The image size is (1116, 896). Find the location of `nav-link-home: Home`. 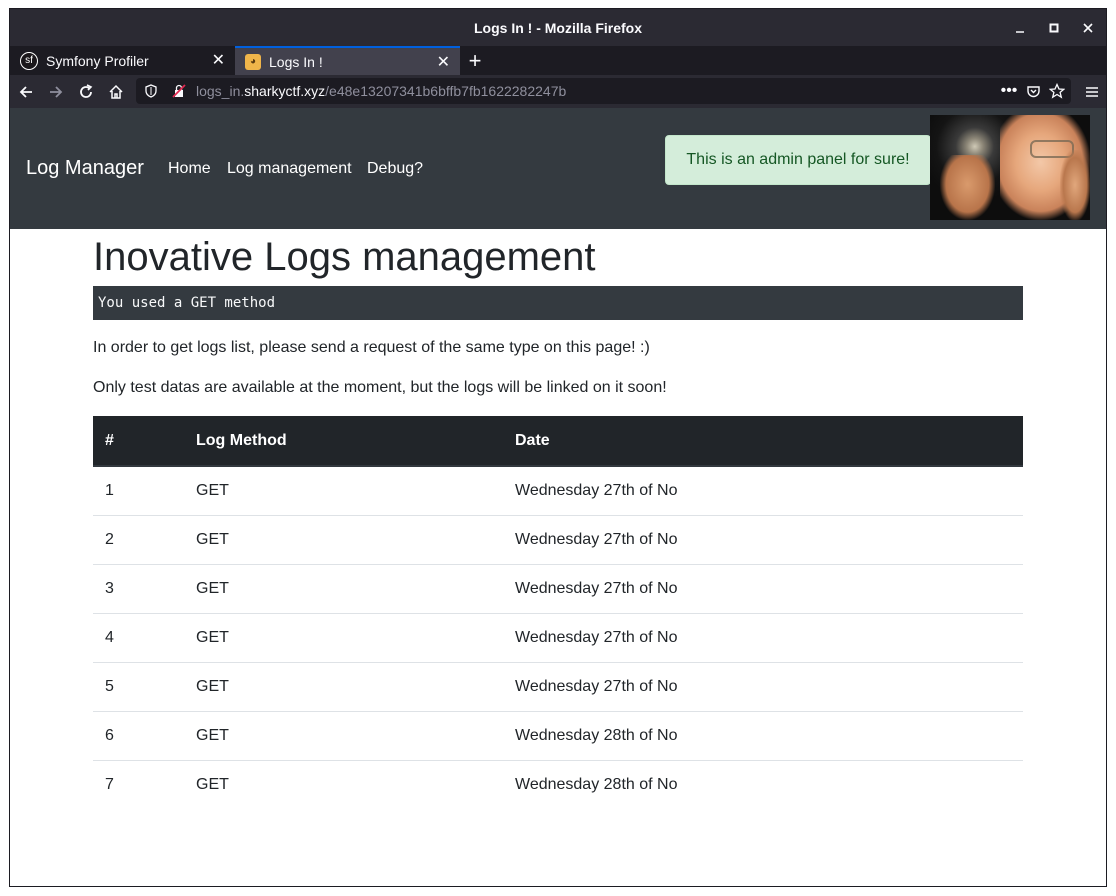

nav-link-home: Home is located at coordinates (189, 169).